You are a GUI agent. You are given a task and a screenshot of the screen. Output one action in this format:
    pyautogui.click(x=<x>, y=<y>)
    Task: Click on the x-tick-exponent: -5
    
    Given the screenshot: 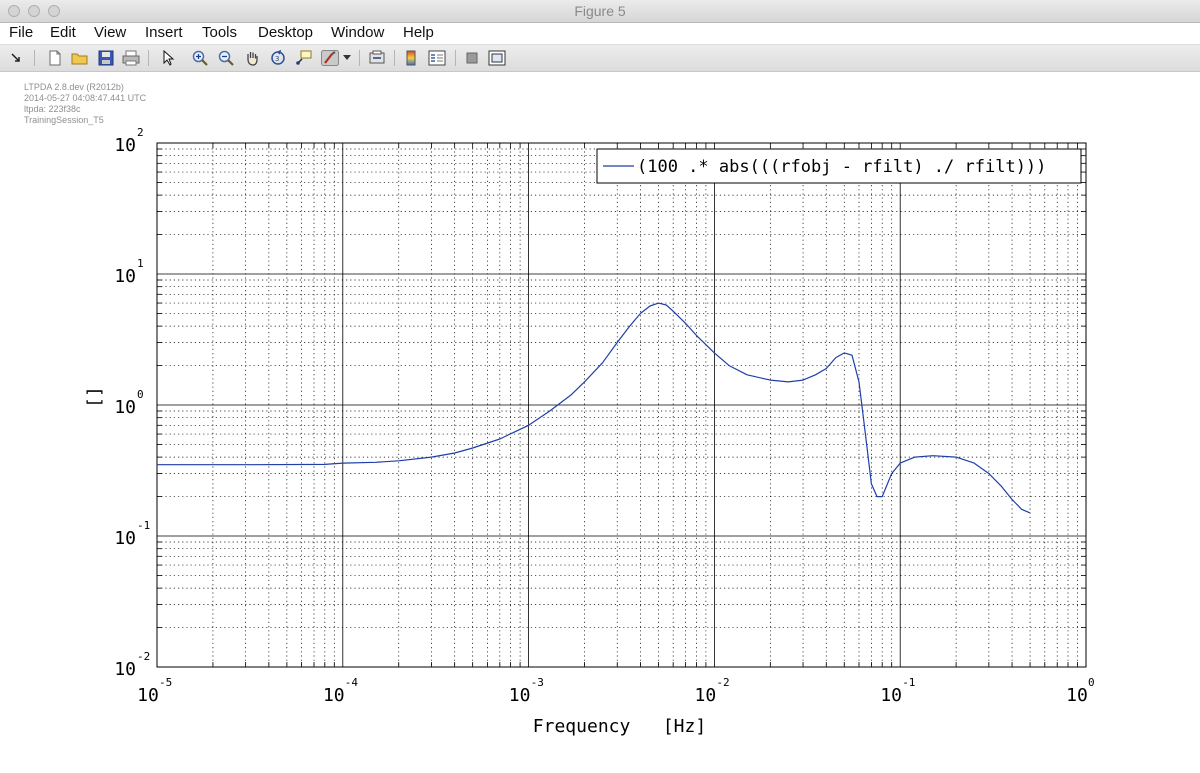 What is the action you would take?
    pyautogui.click(x=165, y=682)
    